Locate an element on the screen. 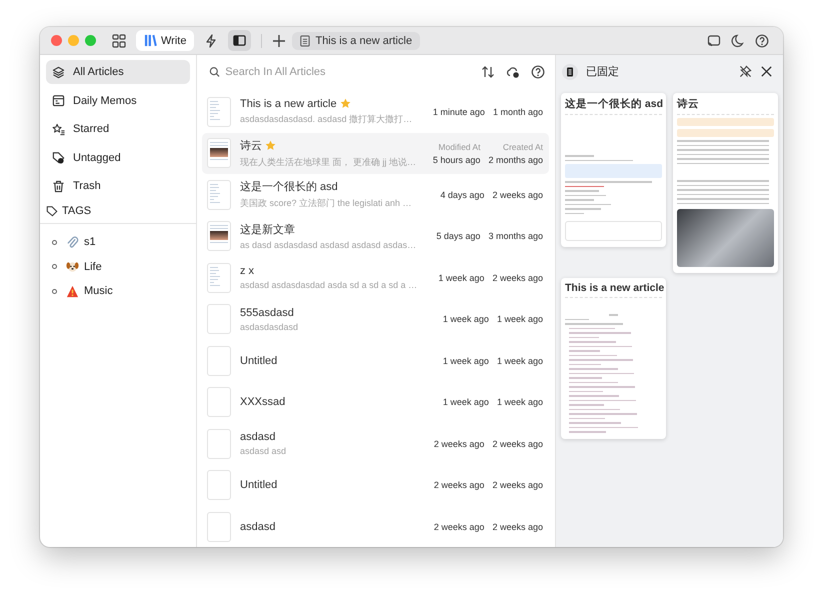  article-row: Untitled 2 weeks ago 2 weeks ago is located at coordinates (375, 485).